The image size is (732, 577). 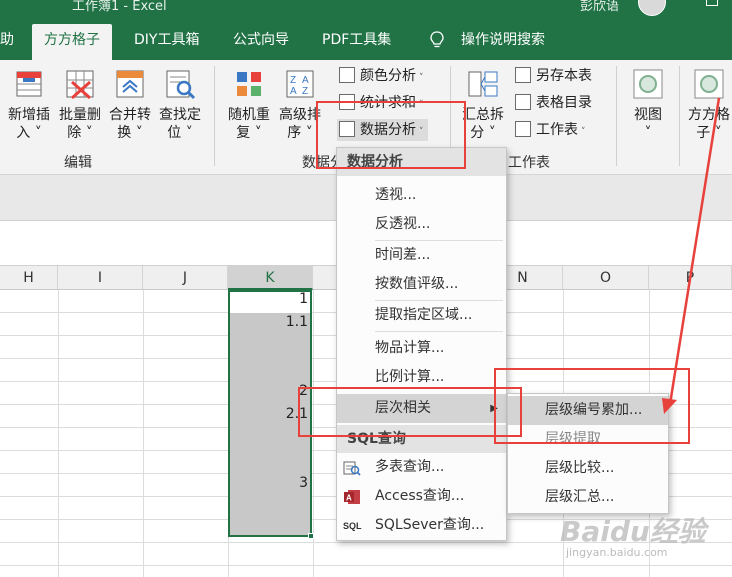 What do you see at coordinates (503, 43) in the screenshot?
I see `tell-me-search: 操作说明搜索` at bounding box center [503, 43].